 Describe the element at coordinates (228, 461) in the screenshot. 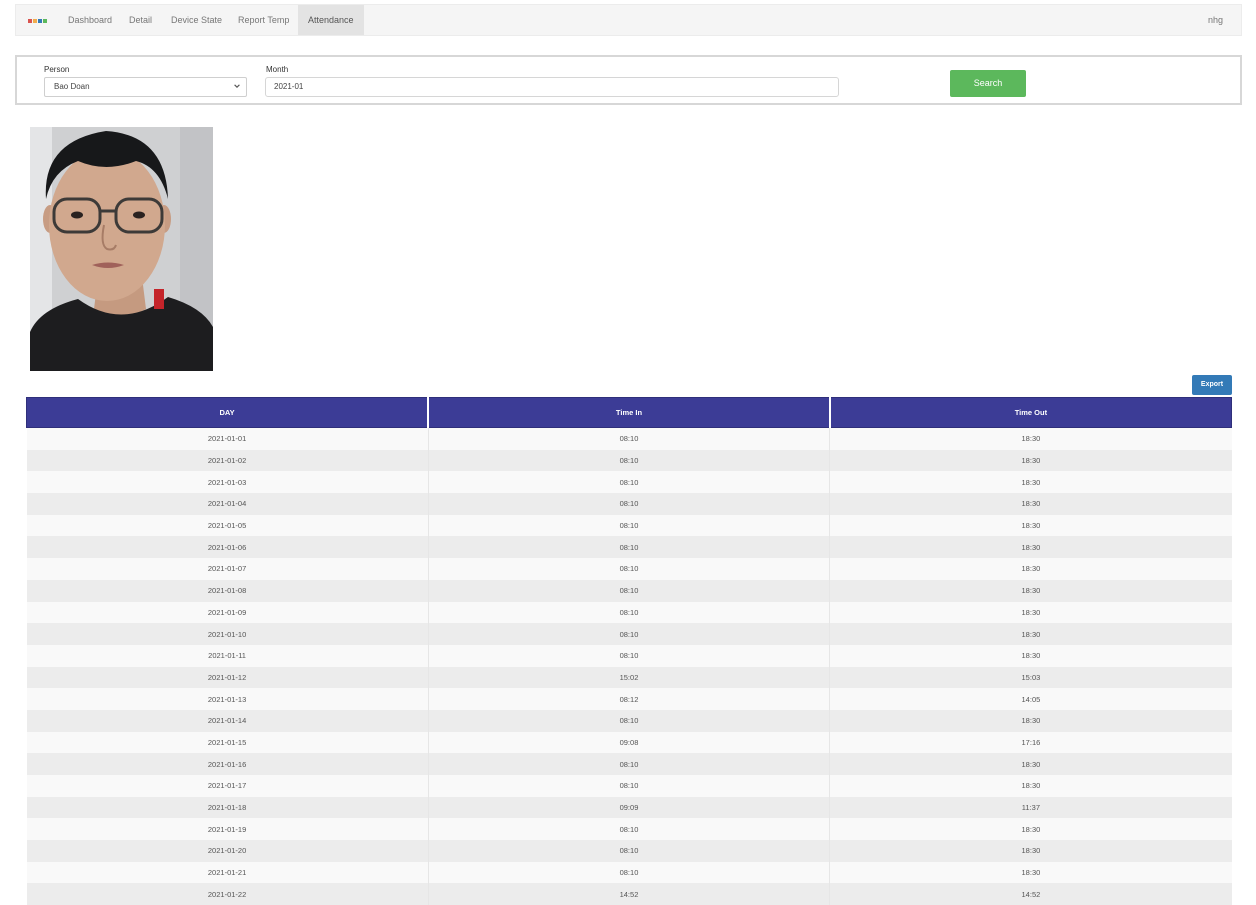

I see `cell-day: 2021-01-02` at that location.